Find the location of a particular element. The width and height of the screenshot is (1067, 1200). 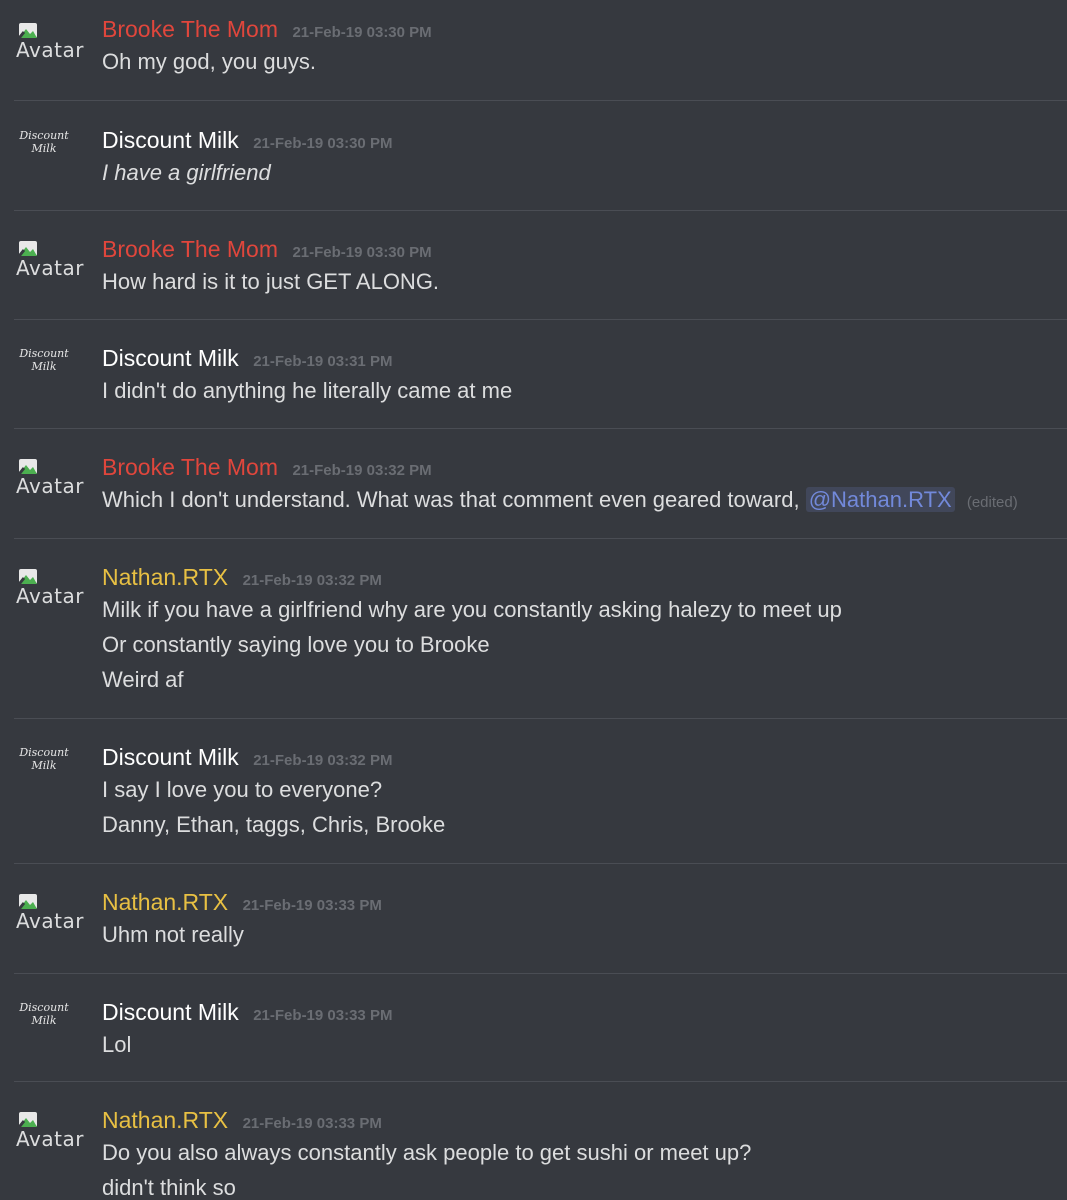

message-text: didn't think so is located at coordinates (169, 1187).